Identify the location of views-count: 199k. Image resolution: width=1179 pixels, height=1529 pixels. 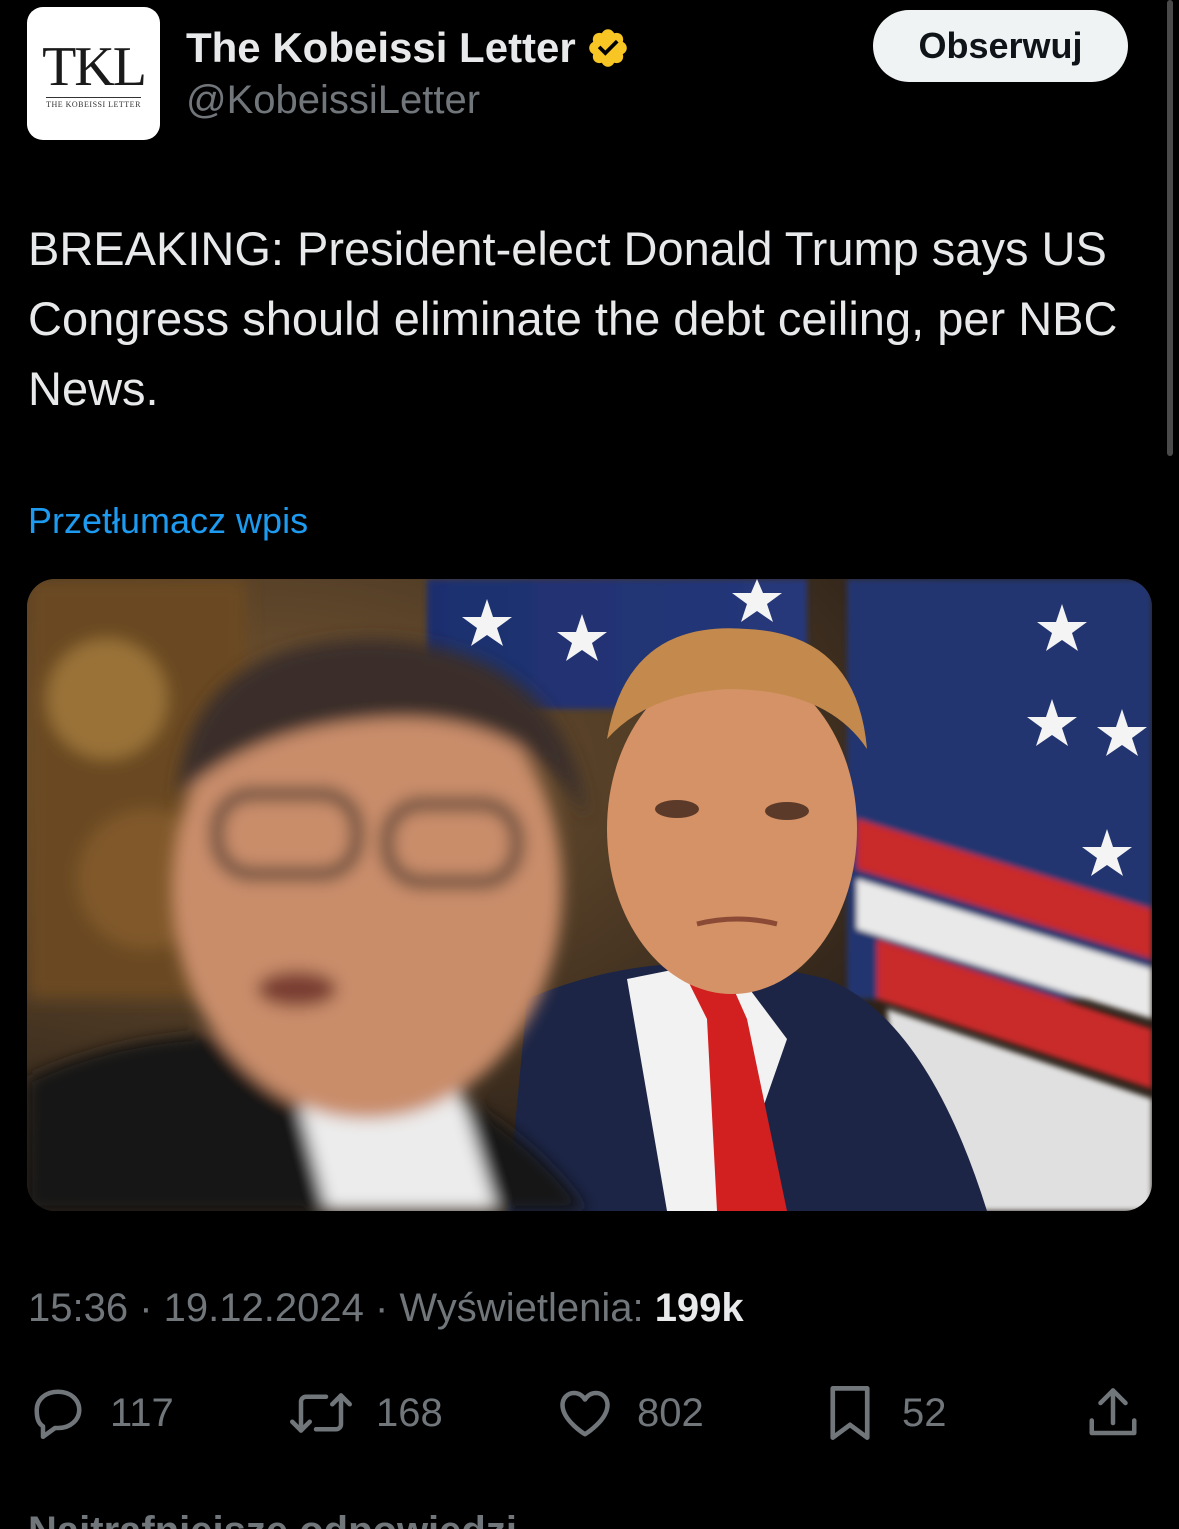
(699, 1308).